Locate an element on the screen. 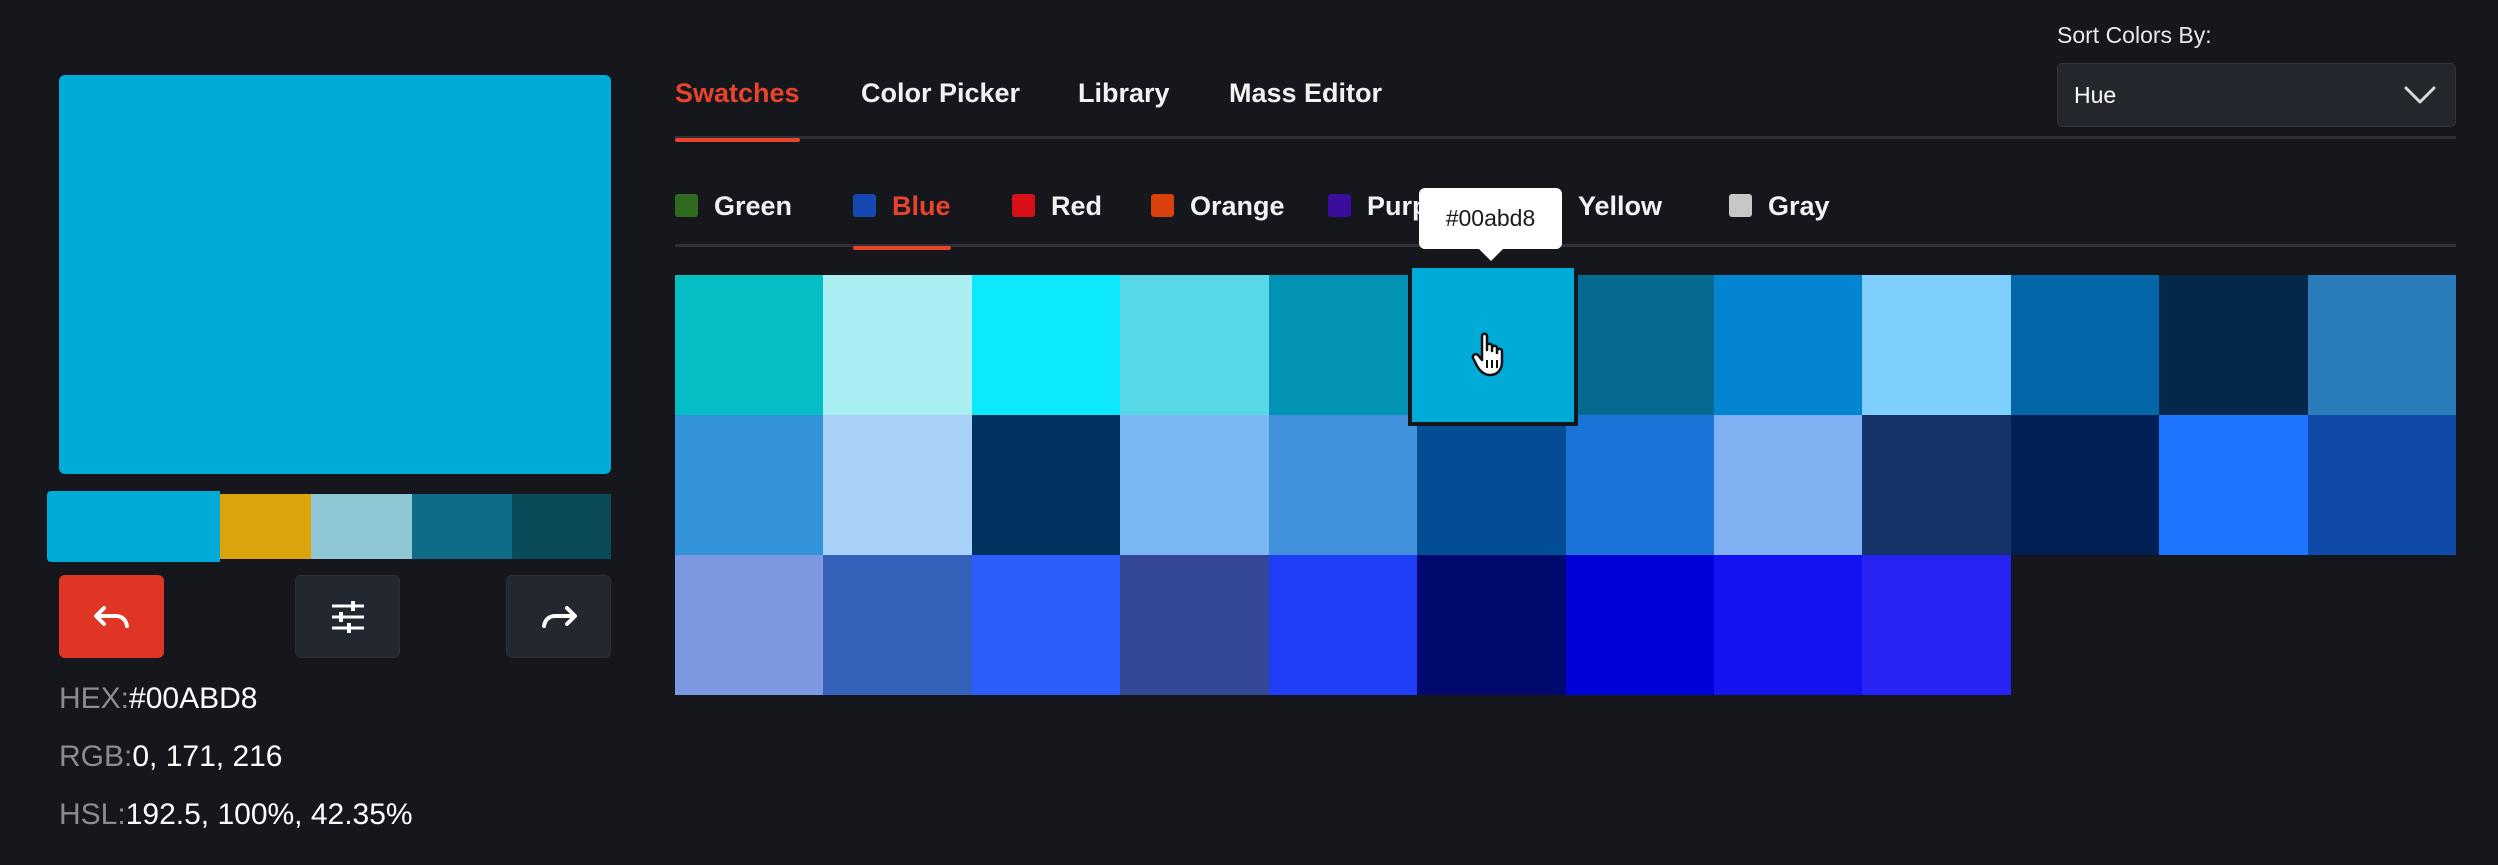 The height and width of the screenshot is (865, 2498). rgb-value: 0, 171, 216 is located at coordinates (207, 756).